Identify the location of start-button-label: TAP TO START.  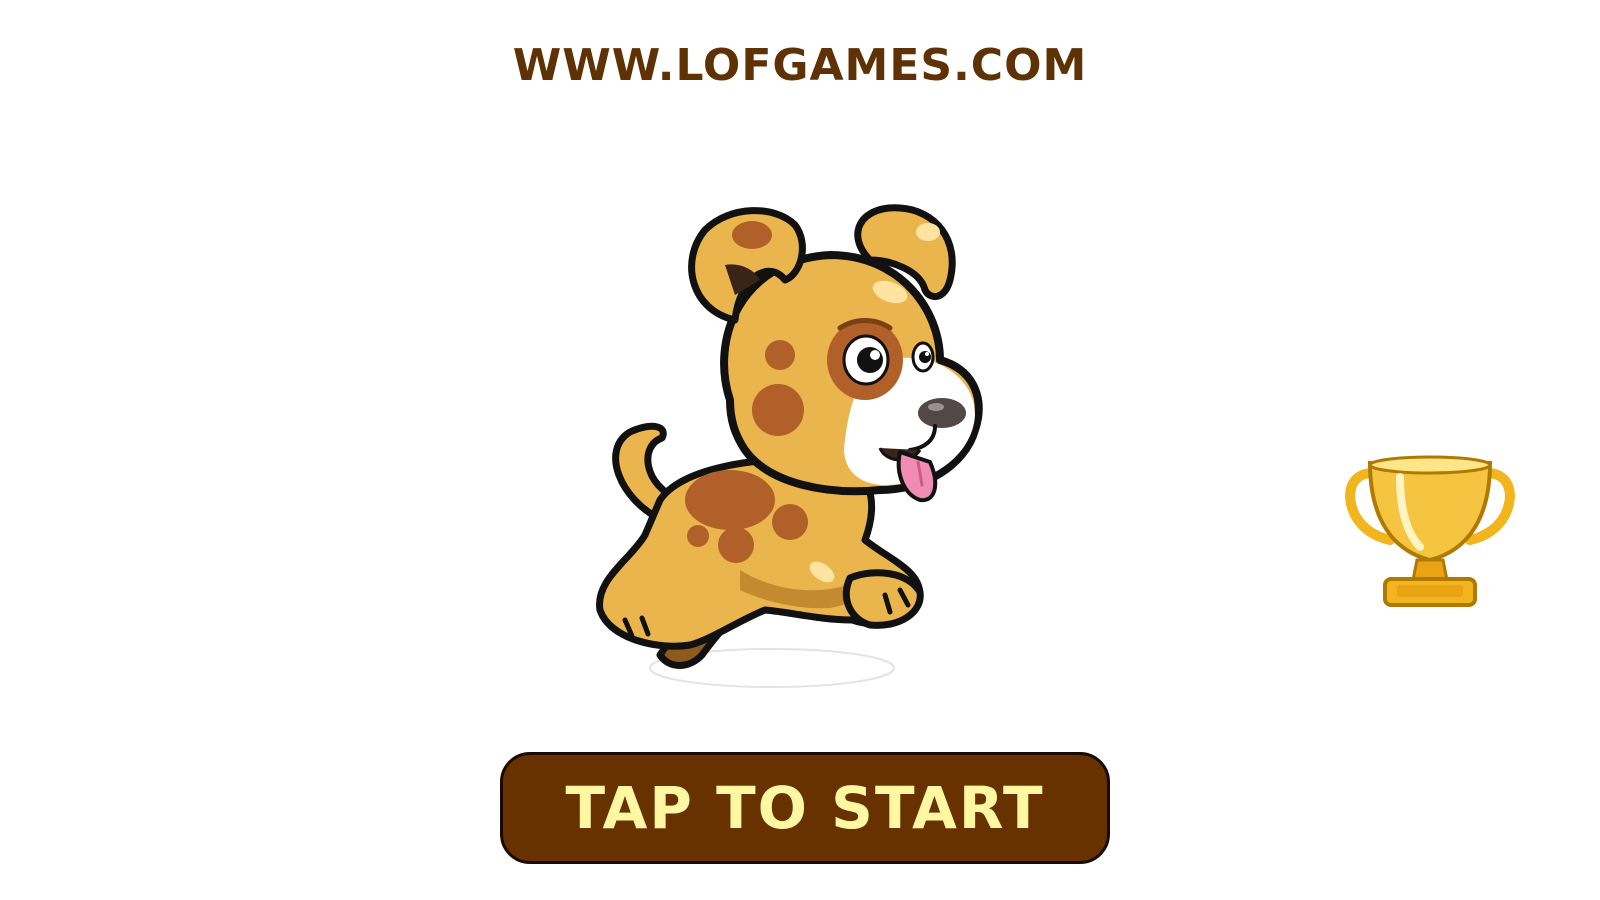
(805, 808).